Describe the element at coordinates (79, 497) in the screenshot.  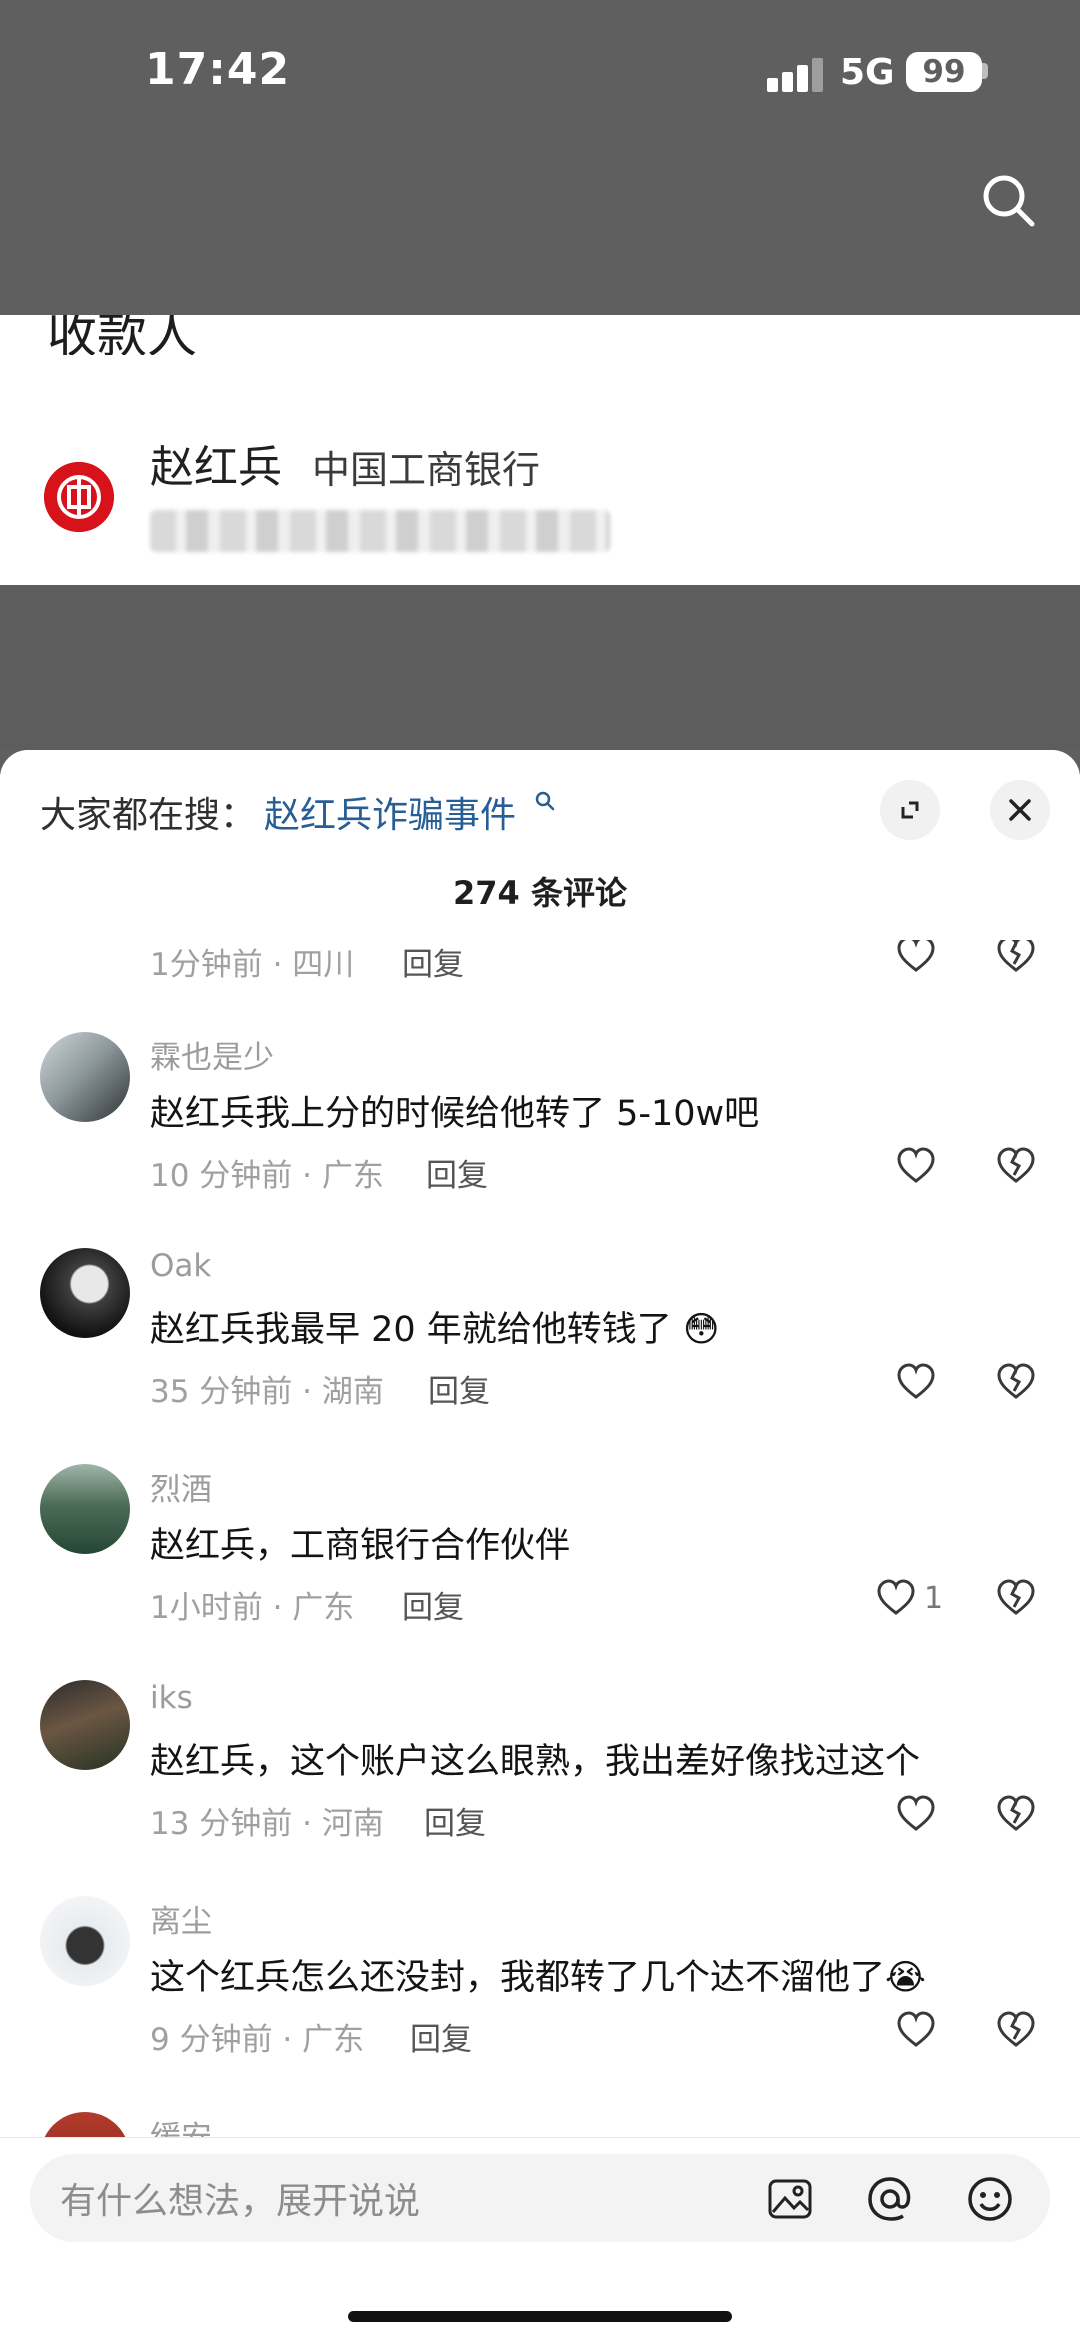
I see `icbc-logo-icon` at that location.